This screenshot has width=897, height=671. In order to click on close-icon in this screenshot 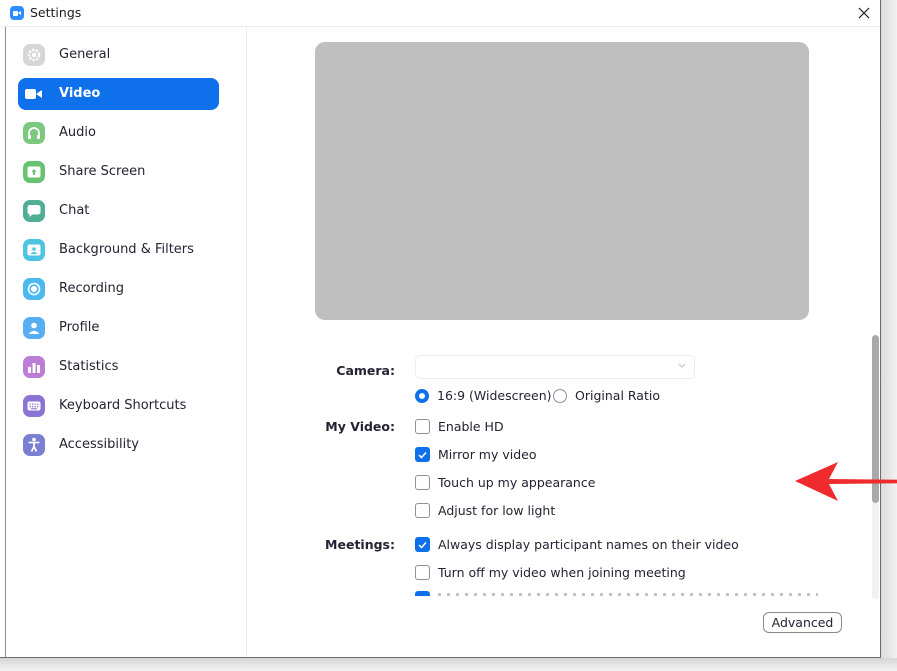, I will do `click(864, 13)`.